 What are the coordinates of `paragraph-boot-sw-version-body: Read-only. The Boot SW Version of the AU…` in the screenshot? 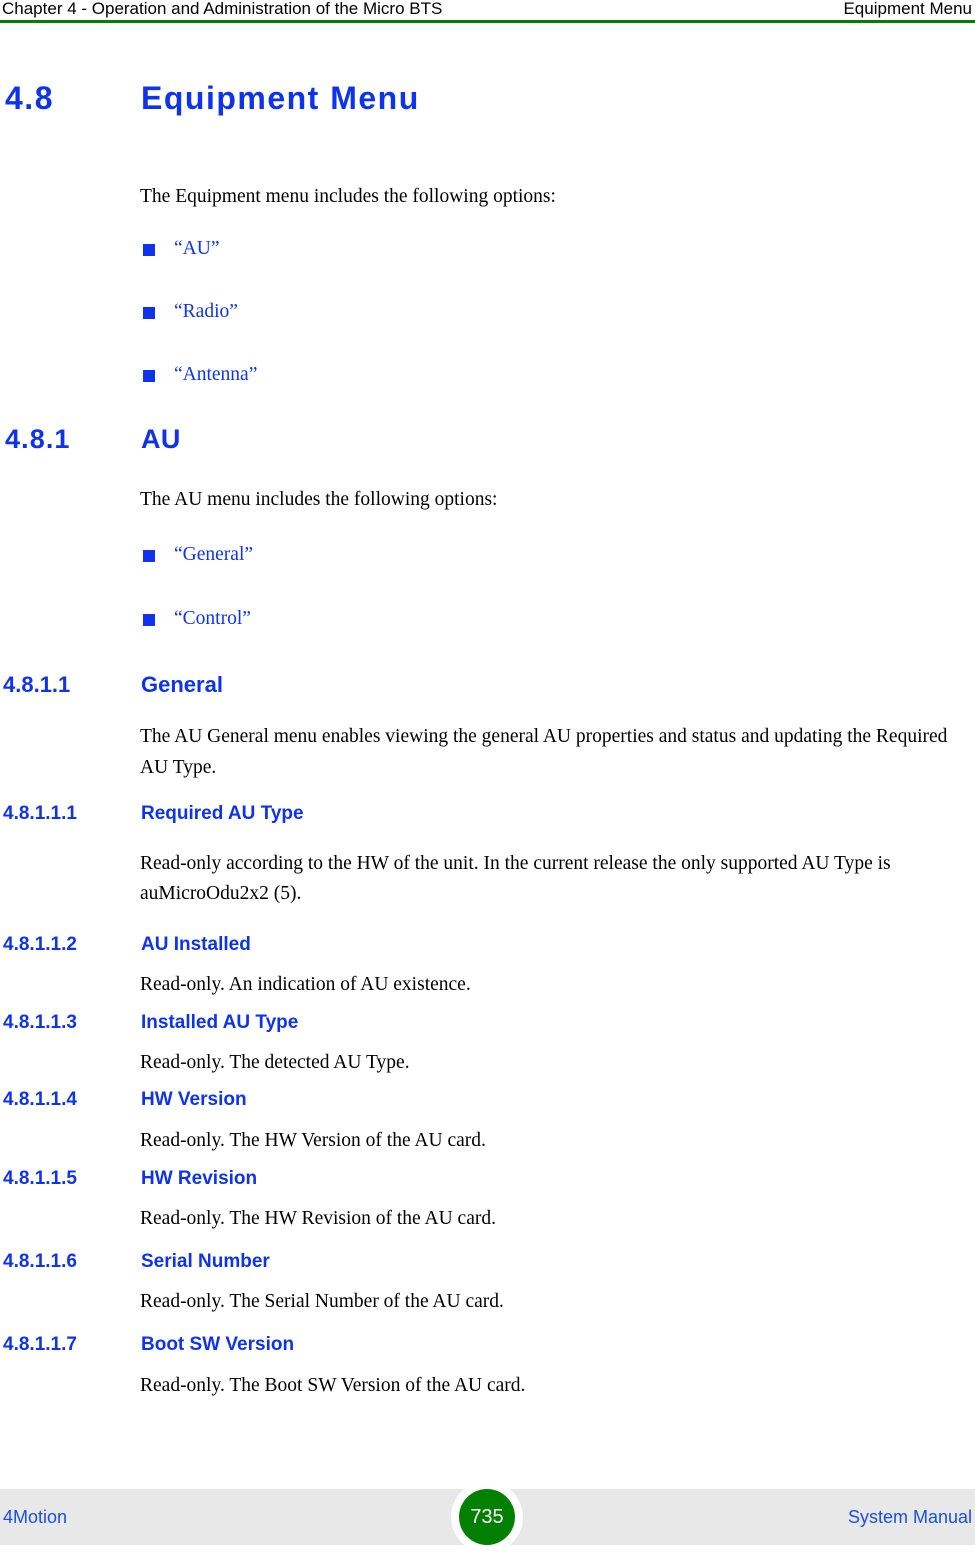 It's located at (333, 1385).